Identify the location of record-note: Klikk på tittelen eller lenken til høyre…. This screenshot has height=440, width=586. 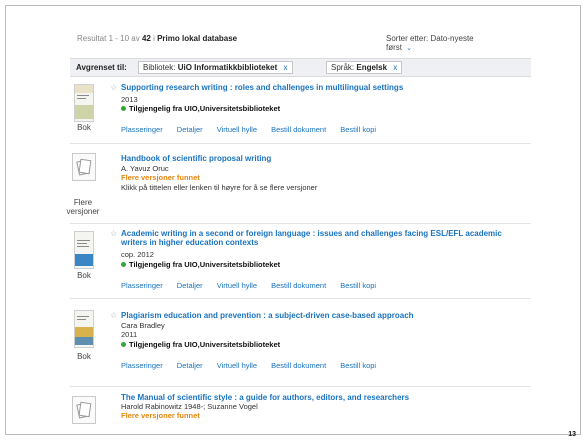
(219, 187).